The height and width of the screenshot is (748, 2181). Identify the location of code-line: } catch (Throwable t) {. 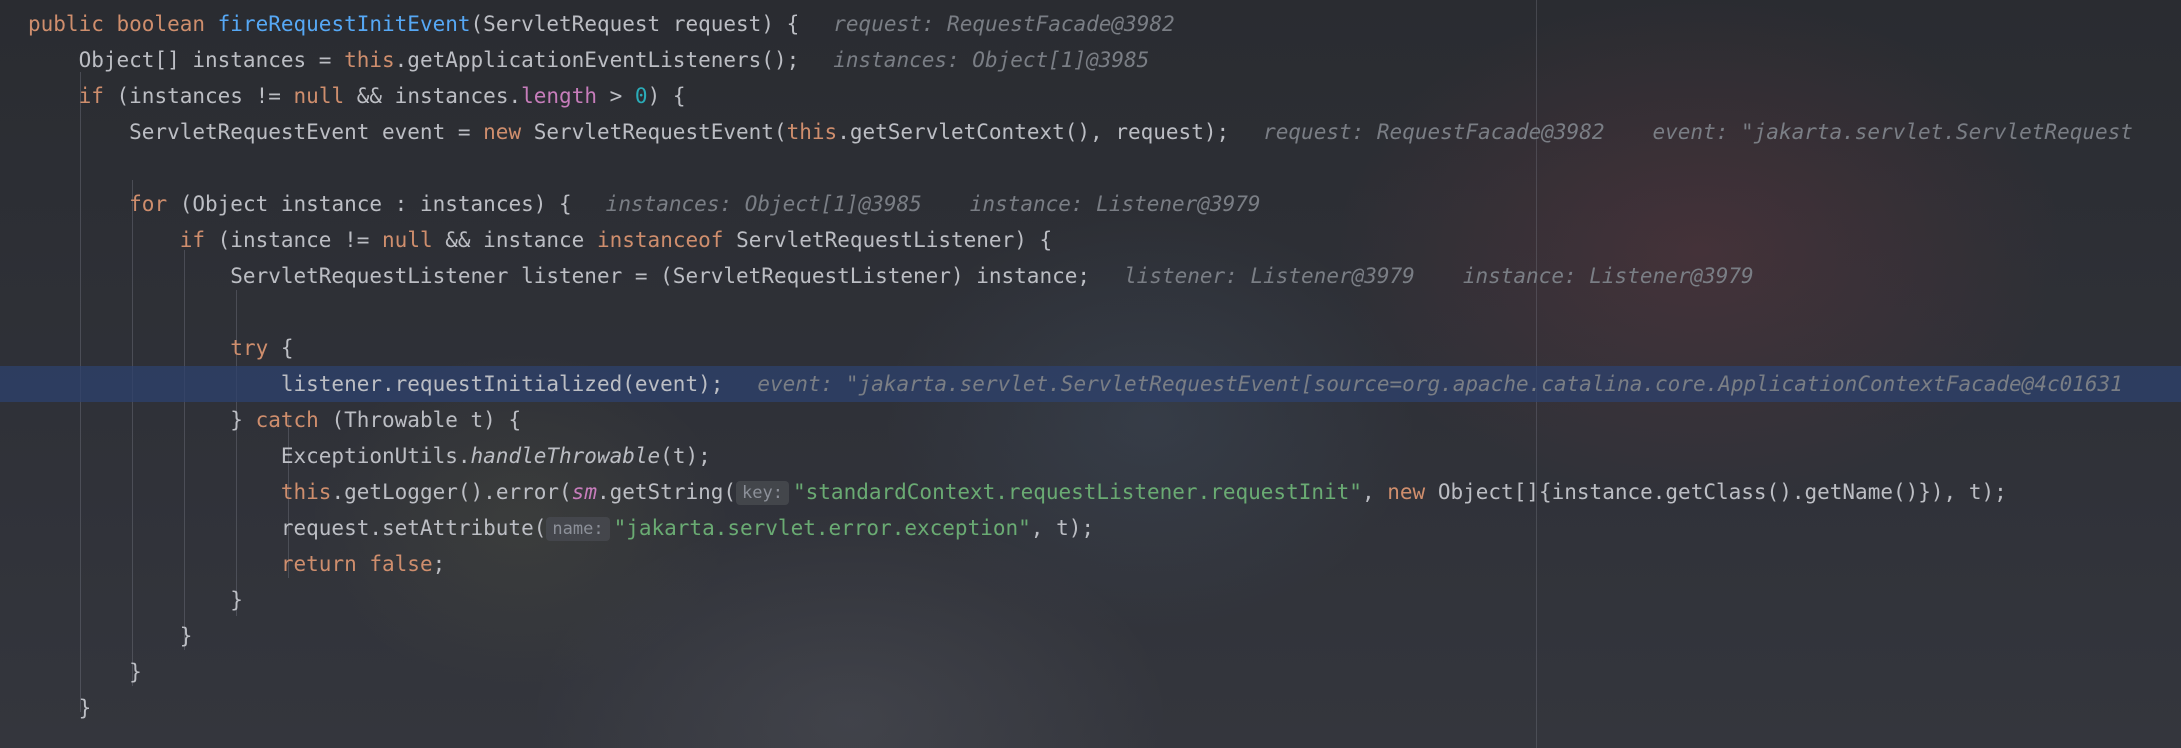
(1104, 420).